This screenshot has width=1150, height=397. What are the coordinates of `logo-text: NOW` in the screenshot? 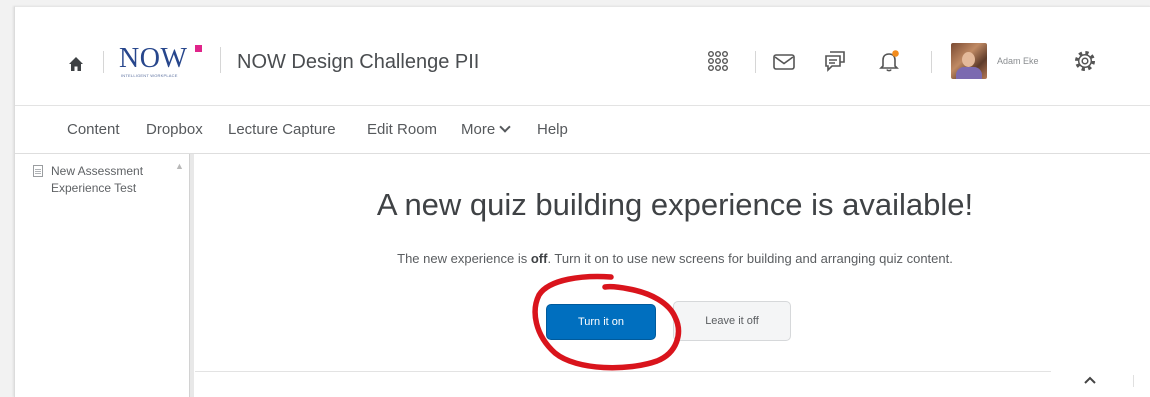 It's located at (153, 58).